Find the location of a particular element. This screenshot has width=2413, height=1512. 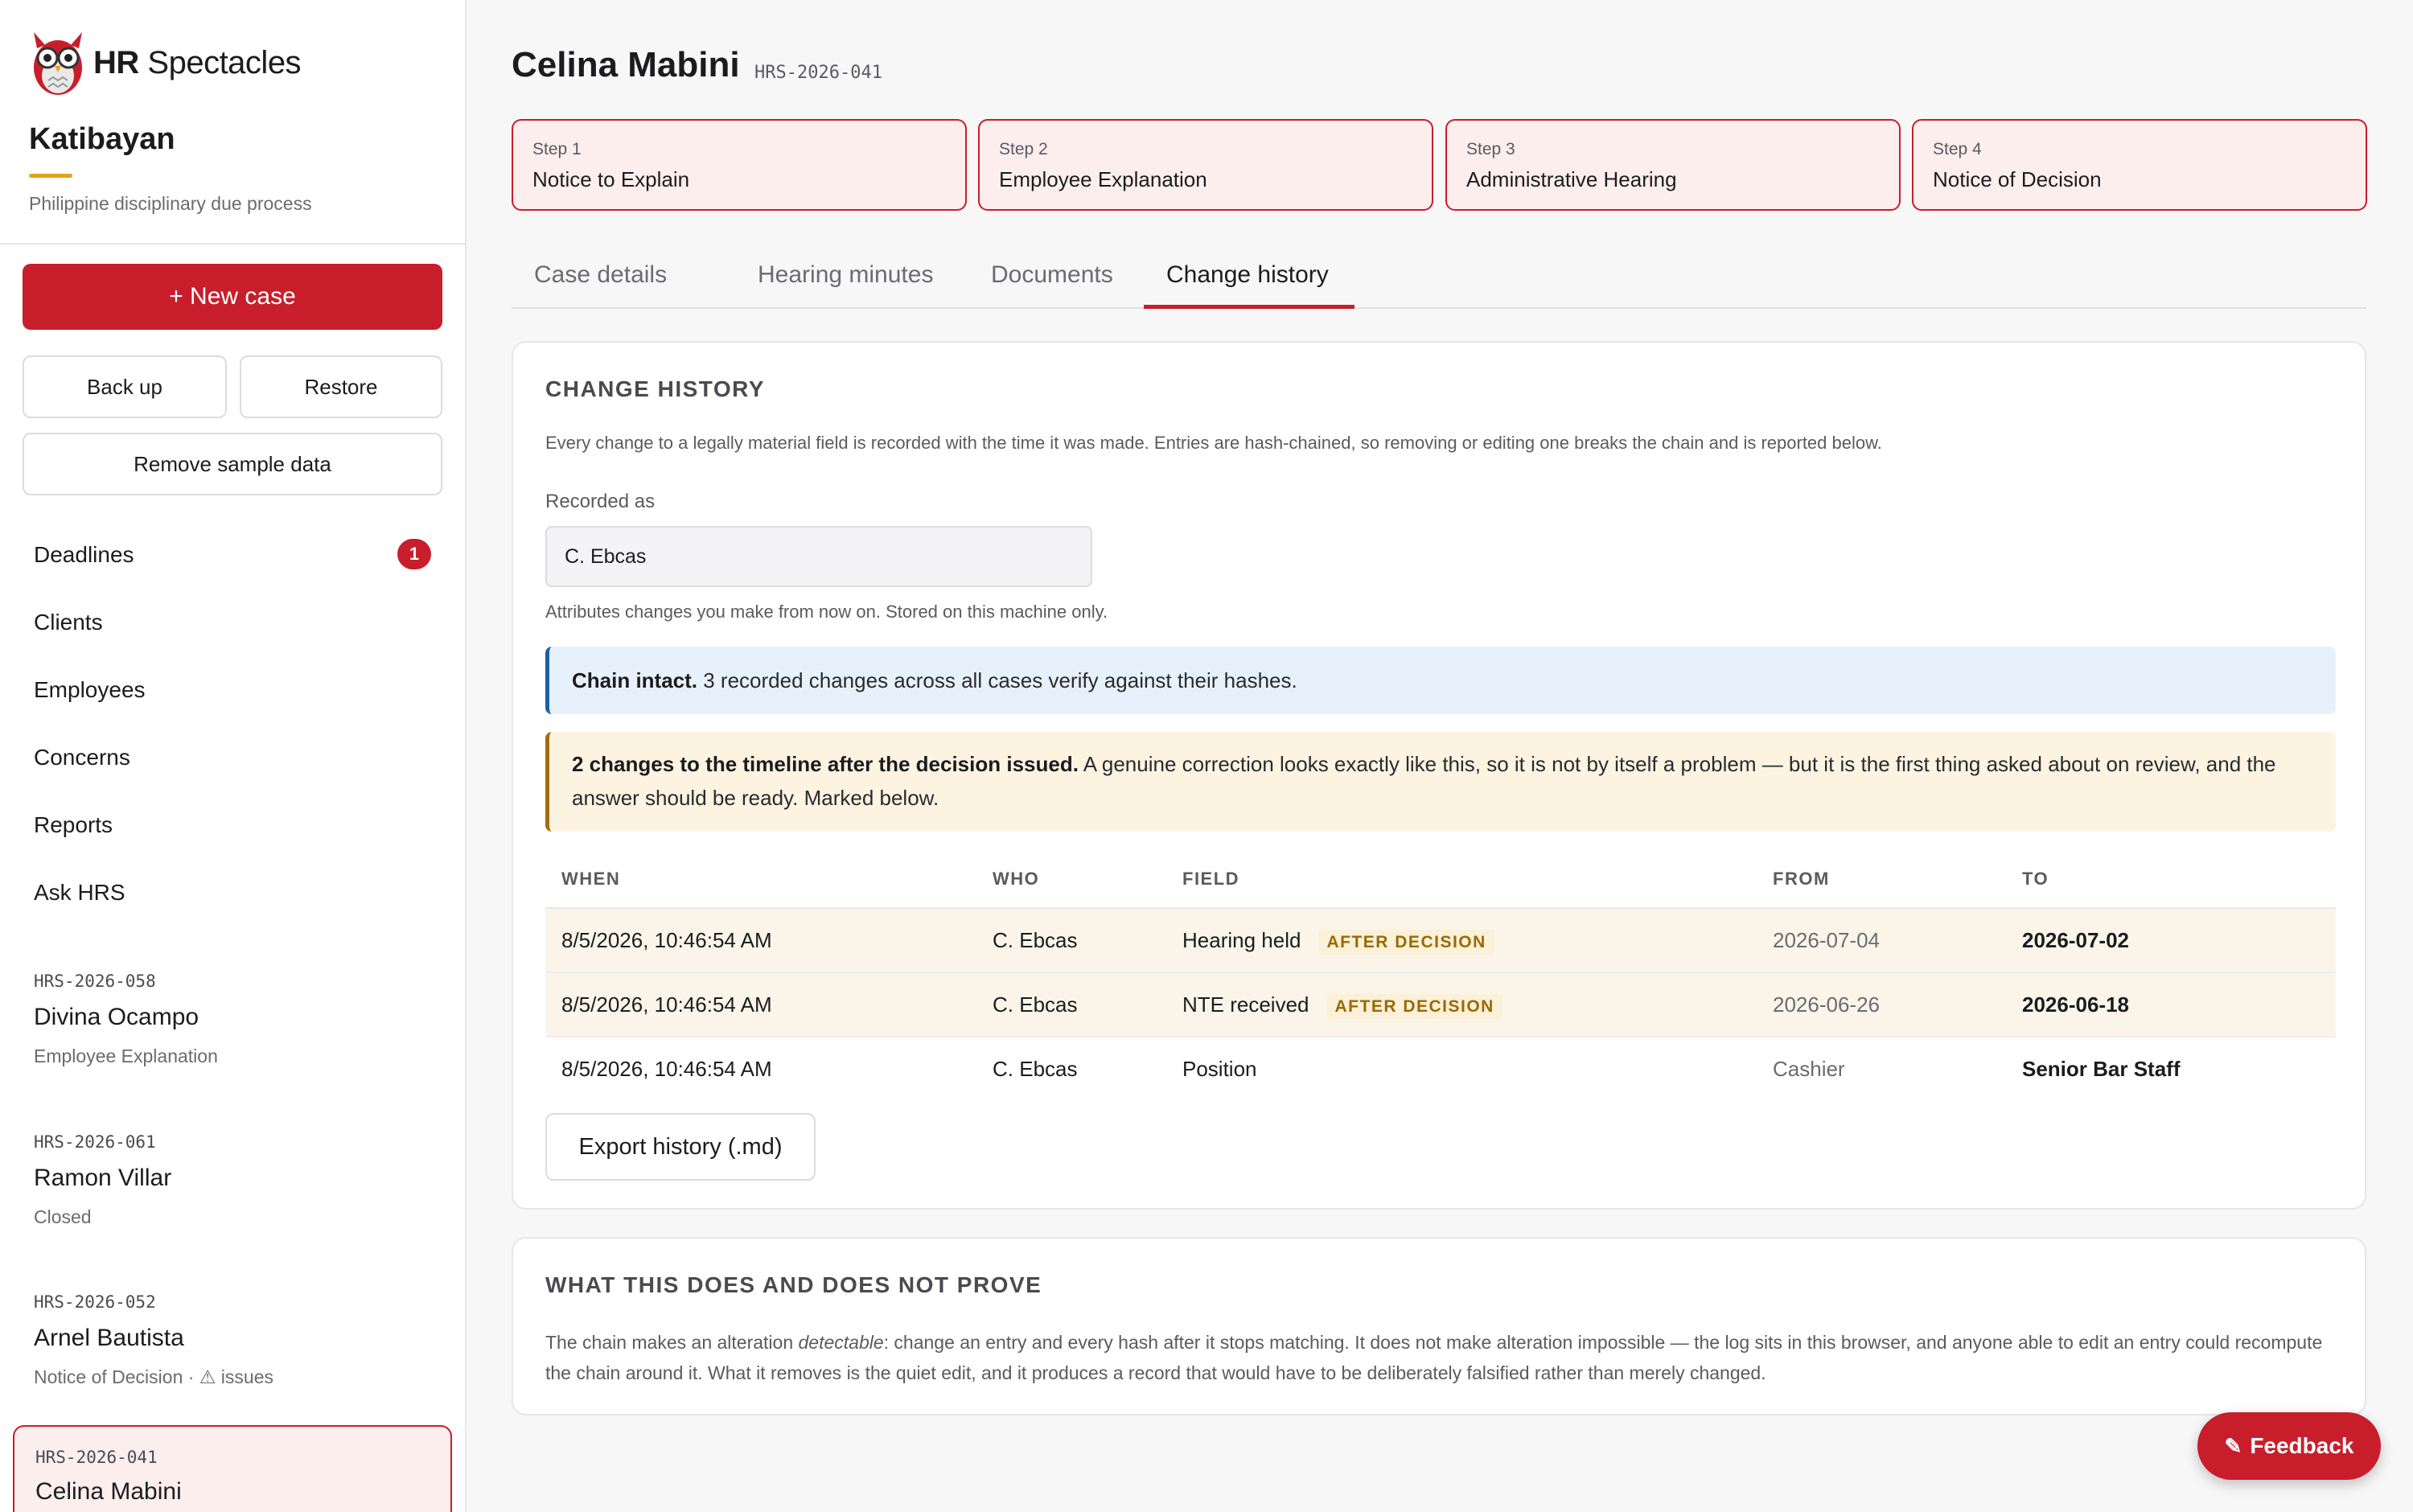

col-who: Who is located at coordinates (1016, 879).